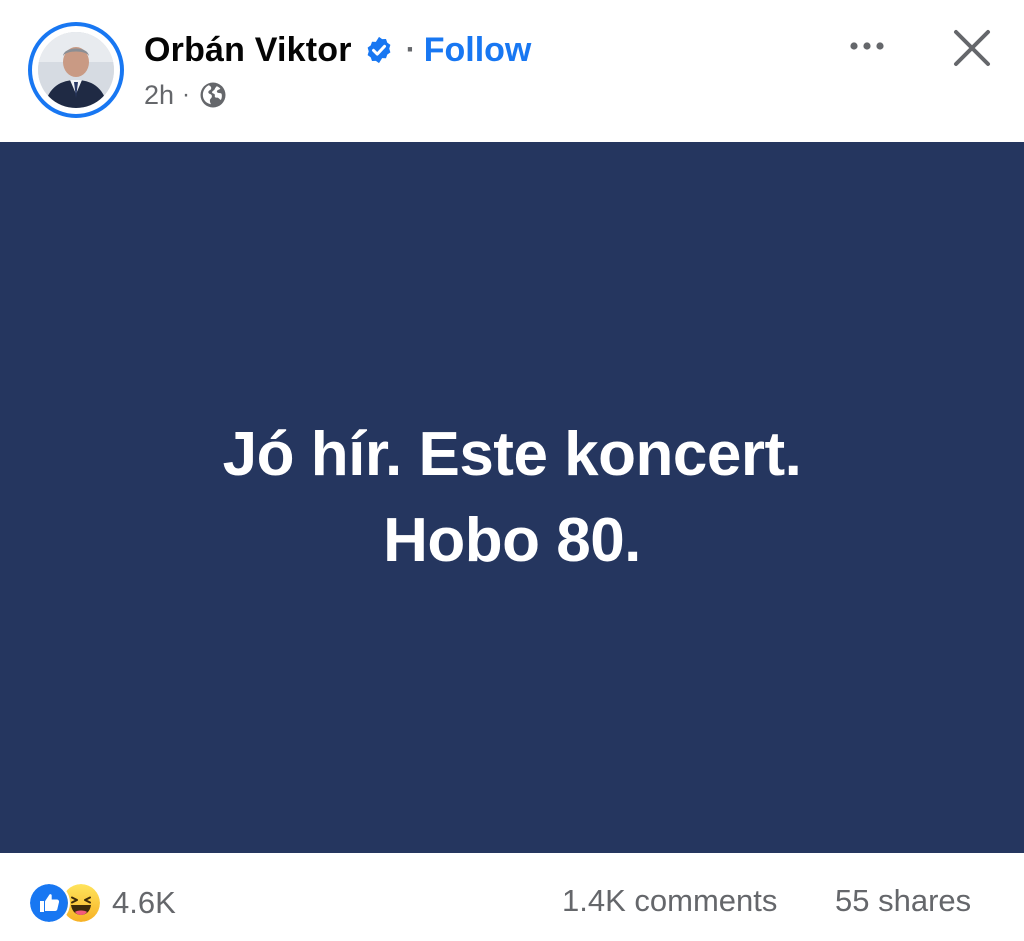 This screenshot has height=941, width=1024. What do you see at coordinates (867, 46) in the screenshot?
I see `more-options-icon` at bounding box center [867, 46].